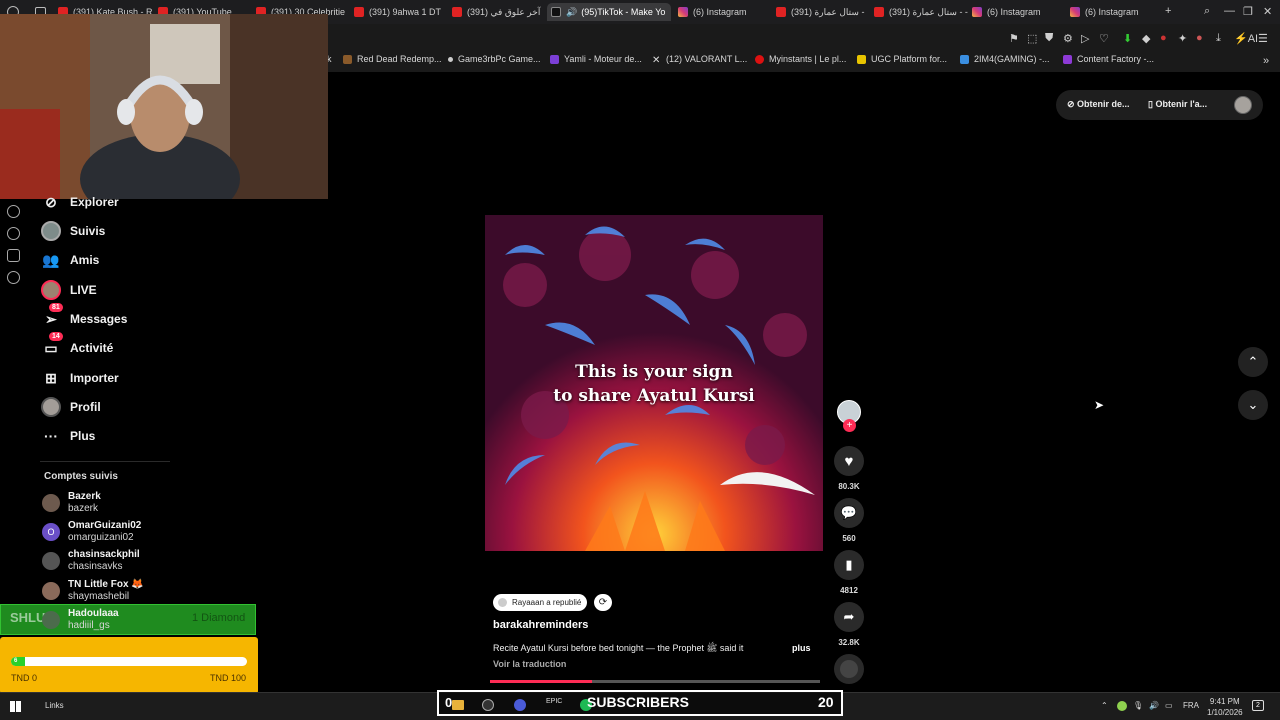 This screenshot has width=1280, height=720. I want to click on like-button: ♥, so click(849, 461).